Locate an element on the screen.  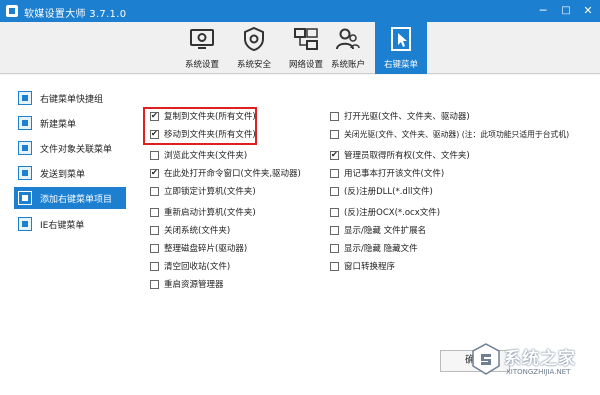
tab-label: 系统账户 is located at coordinates (347, 65).